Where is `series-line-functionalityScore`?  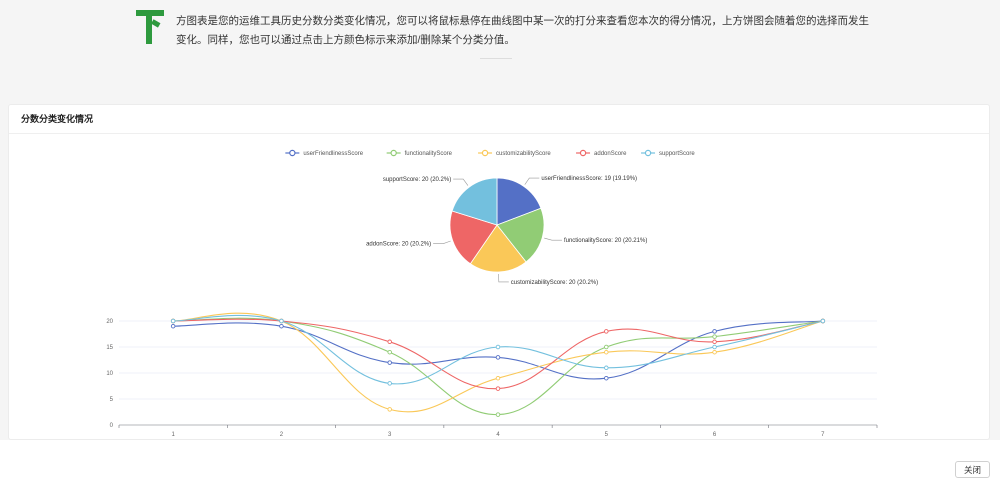 series-line-functionalityScore is located at coordinates (498, 366).